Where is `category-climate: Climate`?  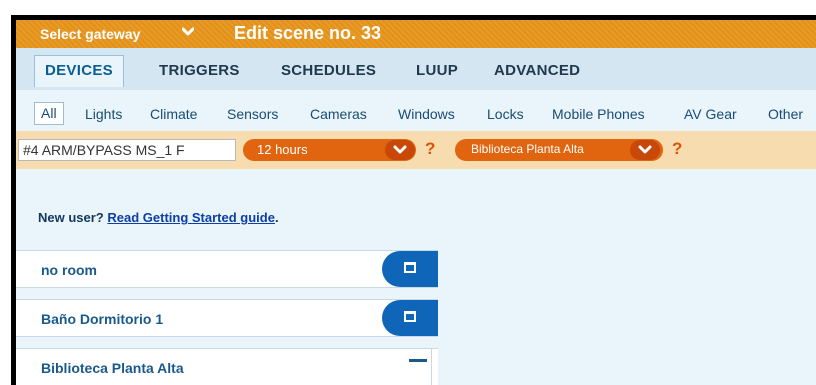
category-climate: Climate is located at coordinates (173, 114).